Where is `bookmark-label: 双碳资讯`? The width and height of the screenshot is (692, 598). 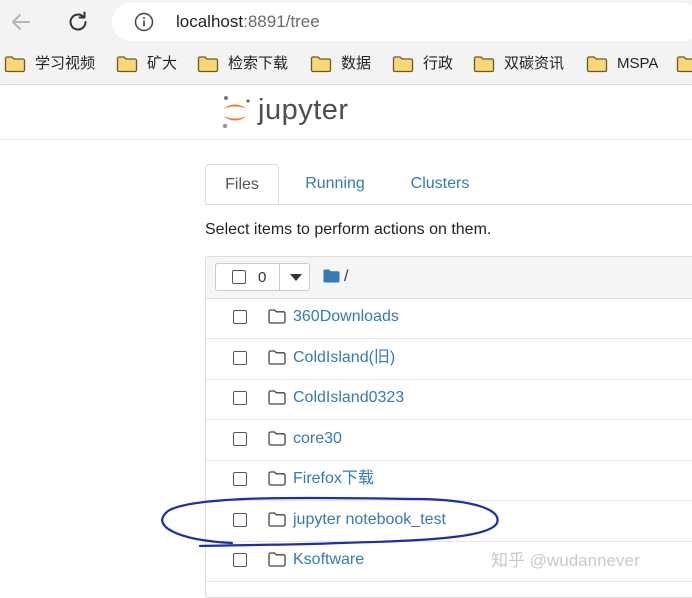 bookmark-label: 双碳资讯 is located at coordinates (534, 63).